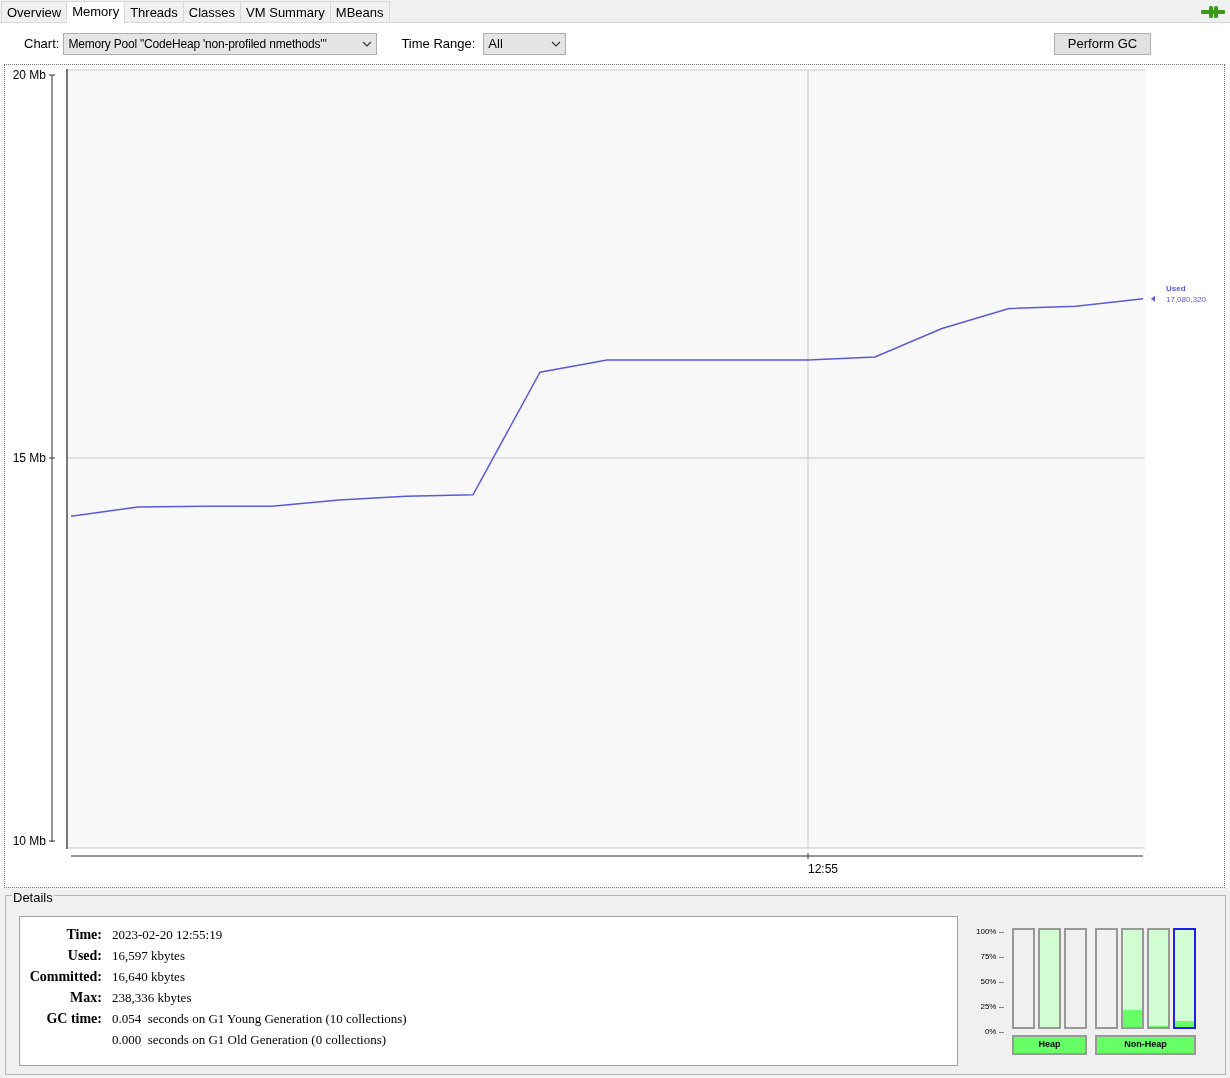  I want to click on detail-value: 238,336 kbytes, so click(152, 998).